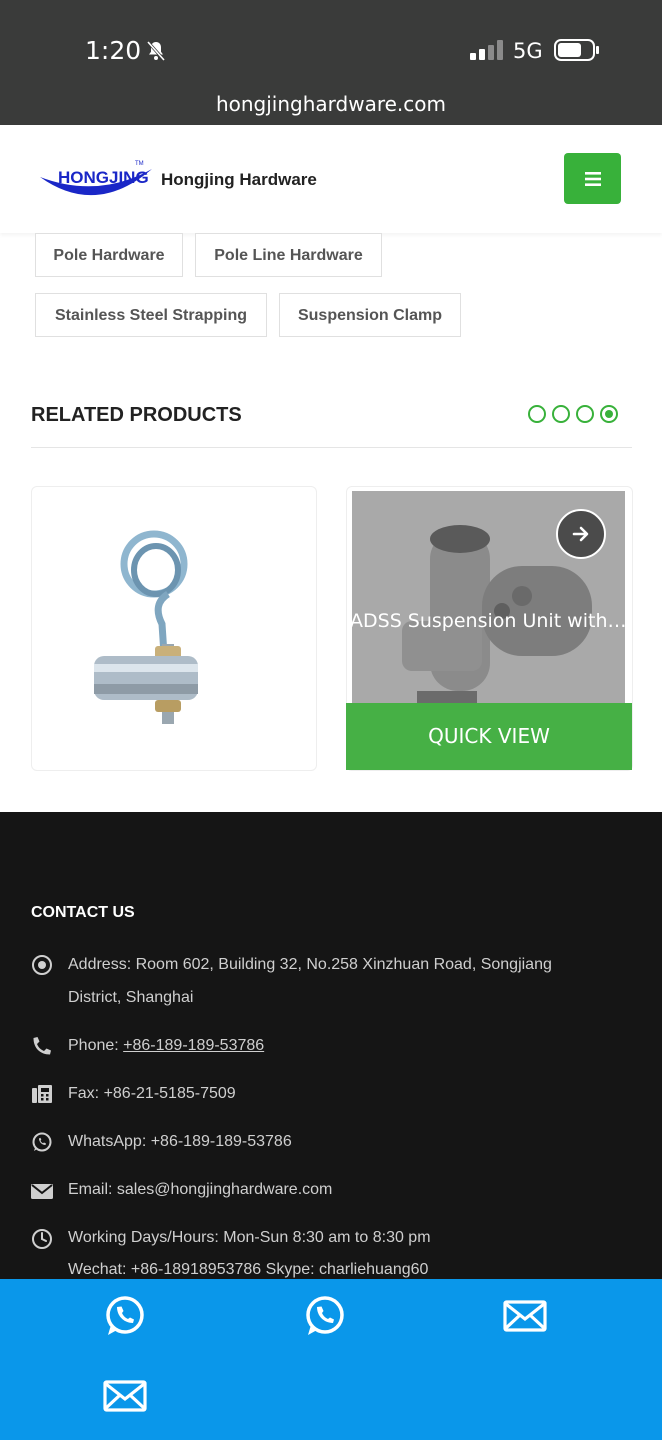 The image size is (662, 1440). I want to click on status-time: 1:20, so click(113, 50).